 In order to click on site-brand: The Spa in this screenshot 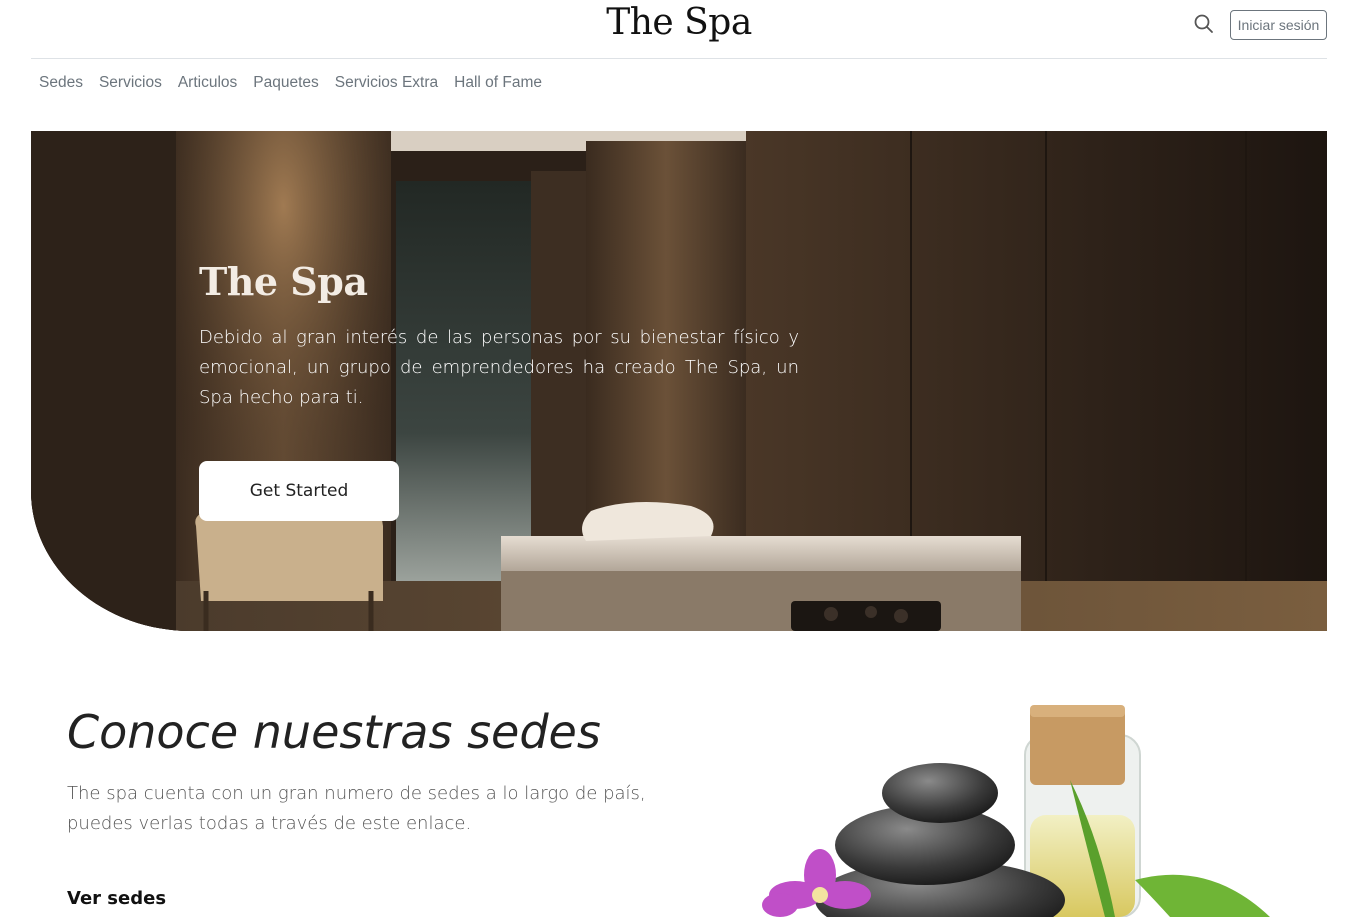, I will do `click(679, 22)`.